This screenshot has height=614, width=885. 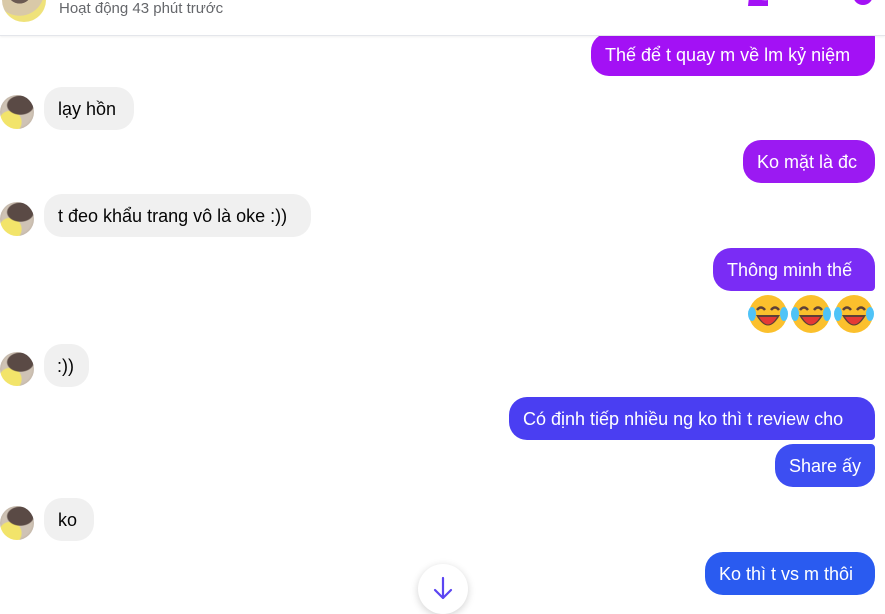 What do you see at coordinates (786, 573) in the screenshot?
I see `message-text: Ko thì t vs m thôi` at bounding box center [786, 573].